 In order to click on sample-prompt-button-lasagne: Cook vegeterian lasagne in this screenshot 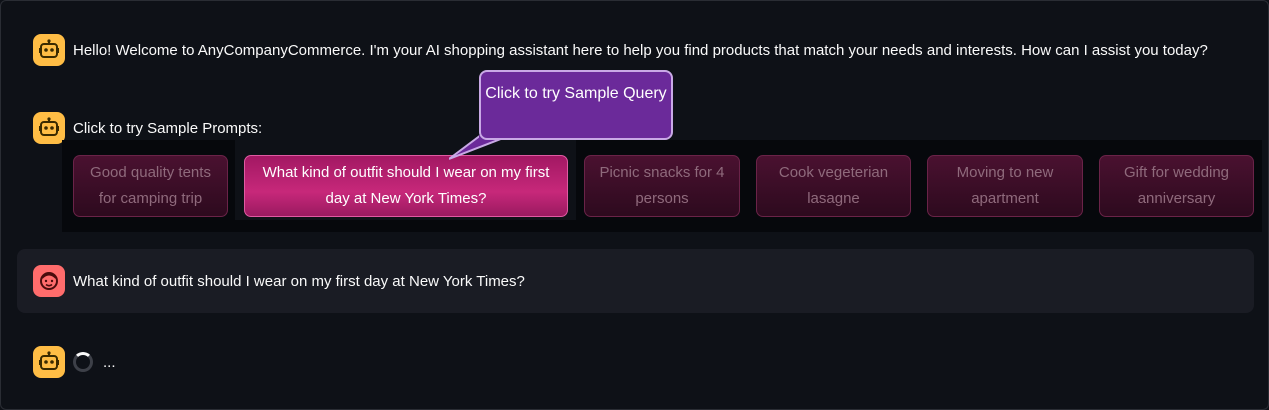, I will do `click(833, 186)`.